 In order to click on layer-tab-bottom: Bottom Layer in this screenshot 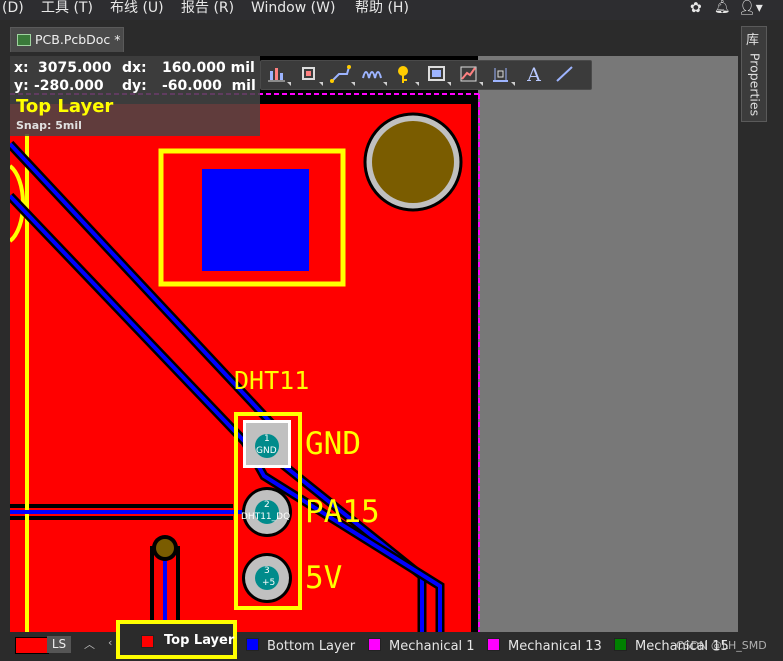, I will do `click(300, 647)`.